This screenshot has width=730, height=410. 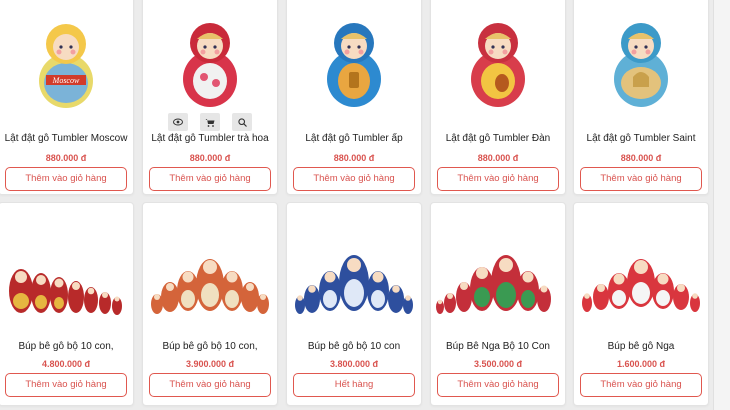 I want to click on product-card: Búp bê gỗ bộ 10 con 3.800.000 đ Hết hàng, so click(x=354, y=304).